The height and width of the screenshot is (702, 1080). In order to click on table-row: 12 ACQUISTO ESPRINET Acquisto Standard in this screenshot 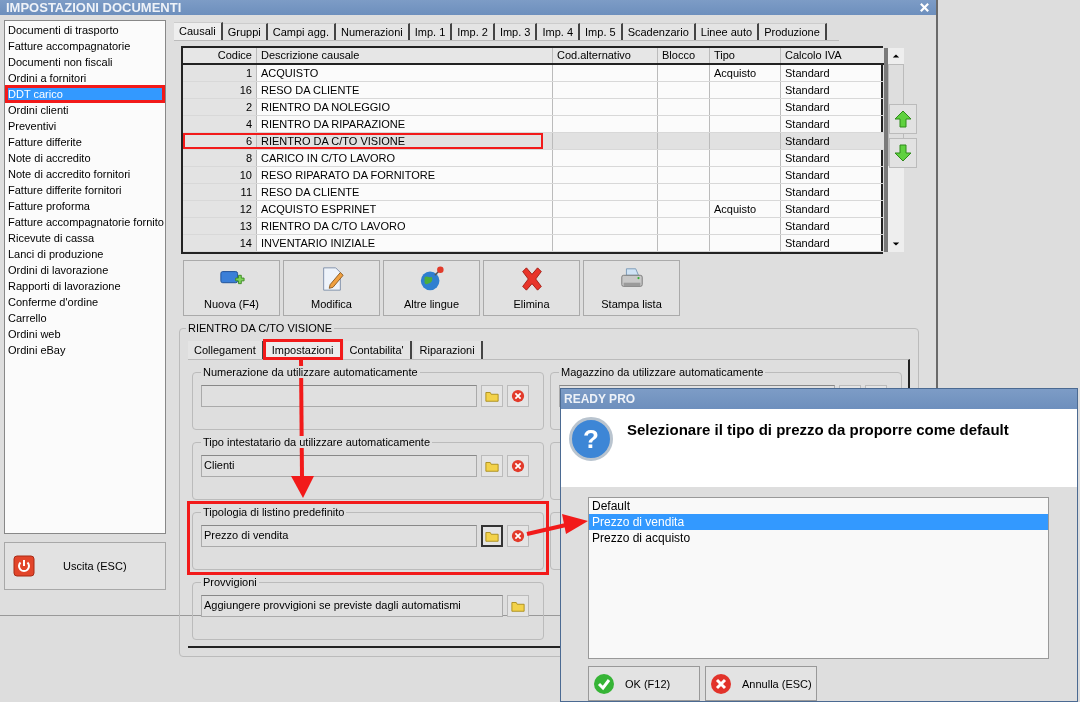, I will do `click(533, 209)`.